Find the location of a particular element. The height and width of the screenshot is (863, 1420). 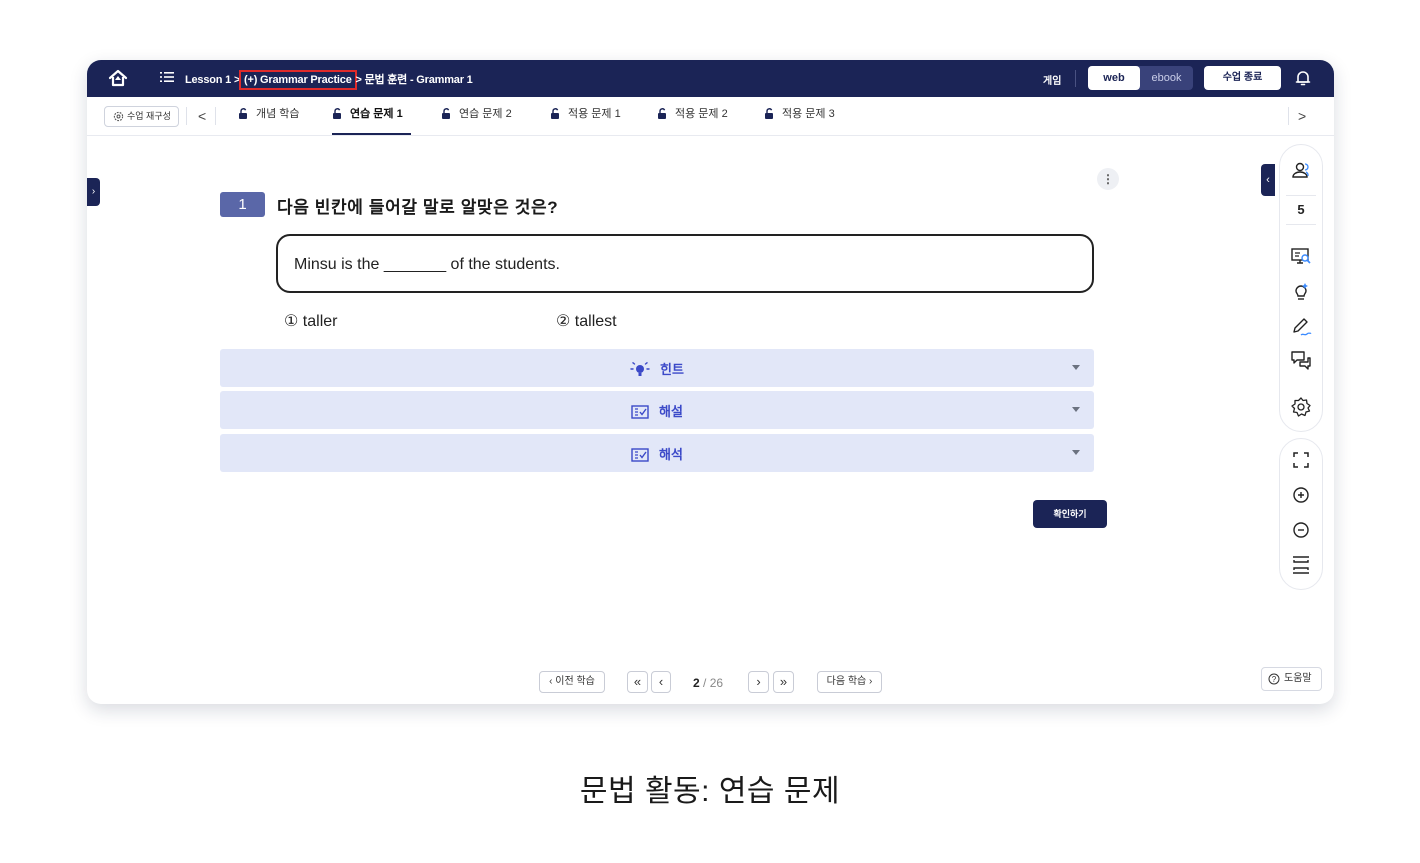

hint-accordion: 힌트 is located at coordinates (657, 368).